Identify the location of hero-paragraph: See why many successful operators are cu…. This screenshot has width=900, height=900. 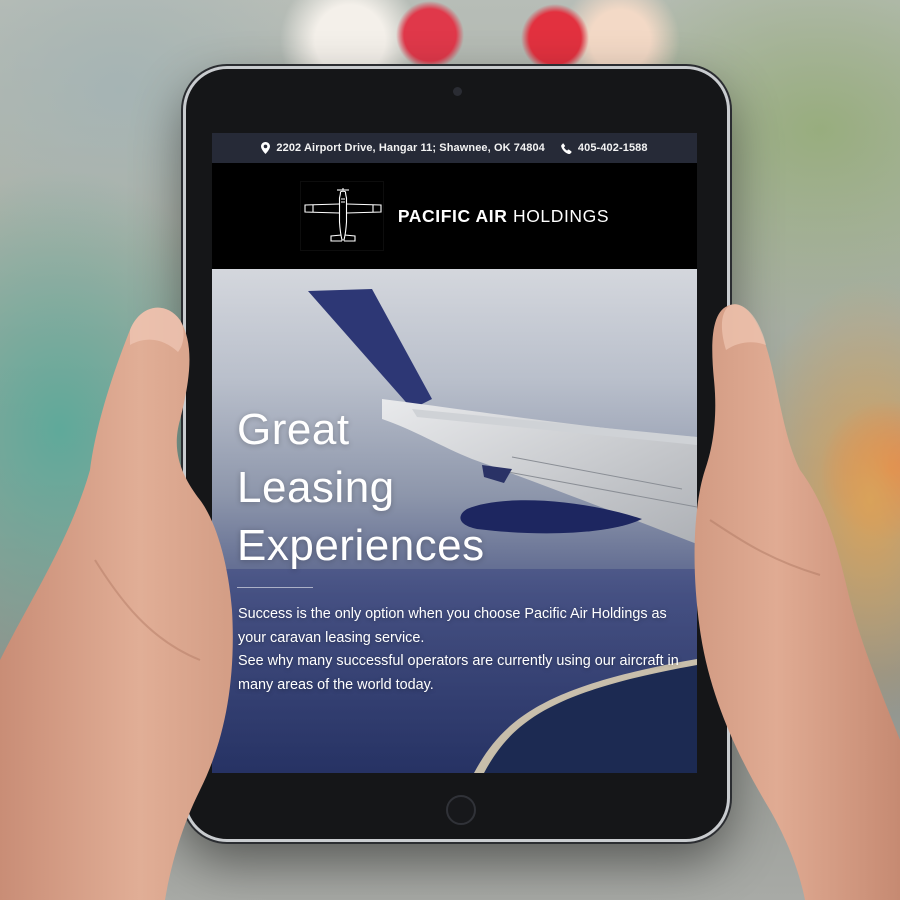
(458, 673).